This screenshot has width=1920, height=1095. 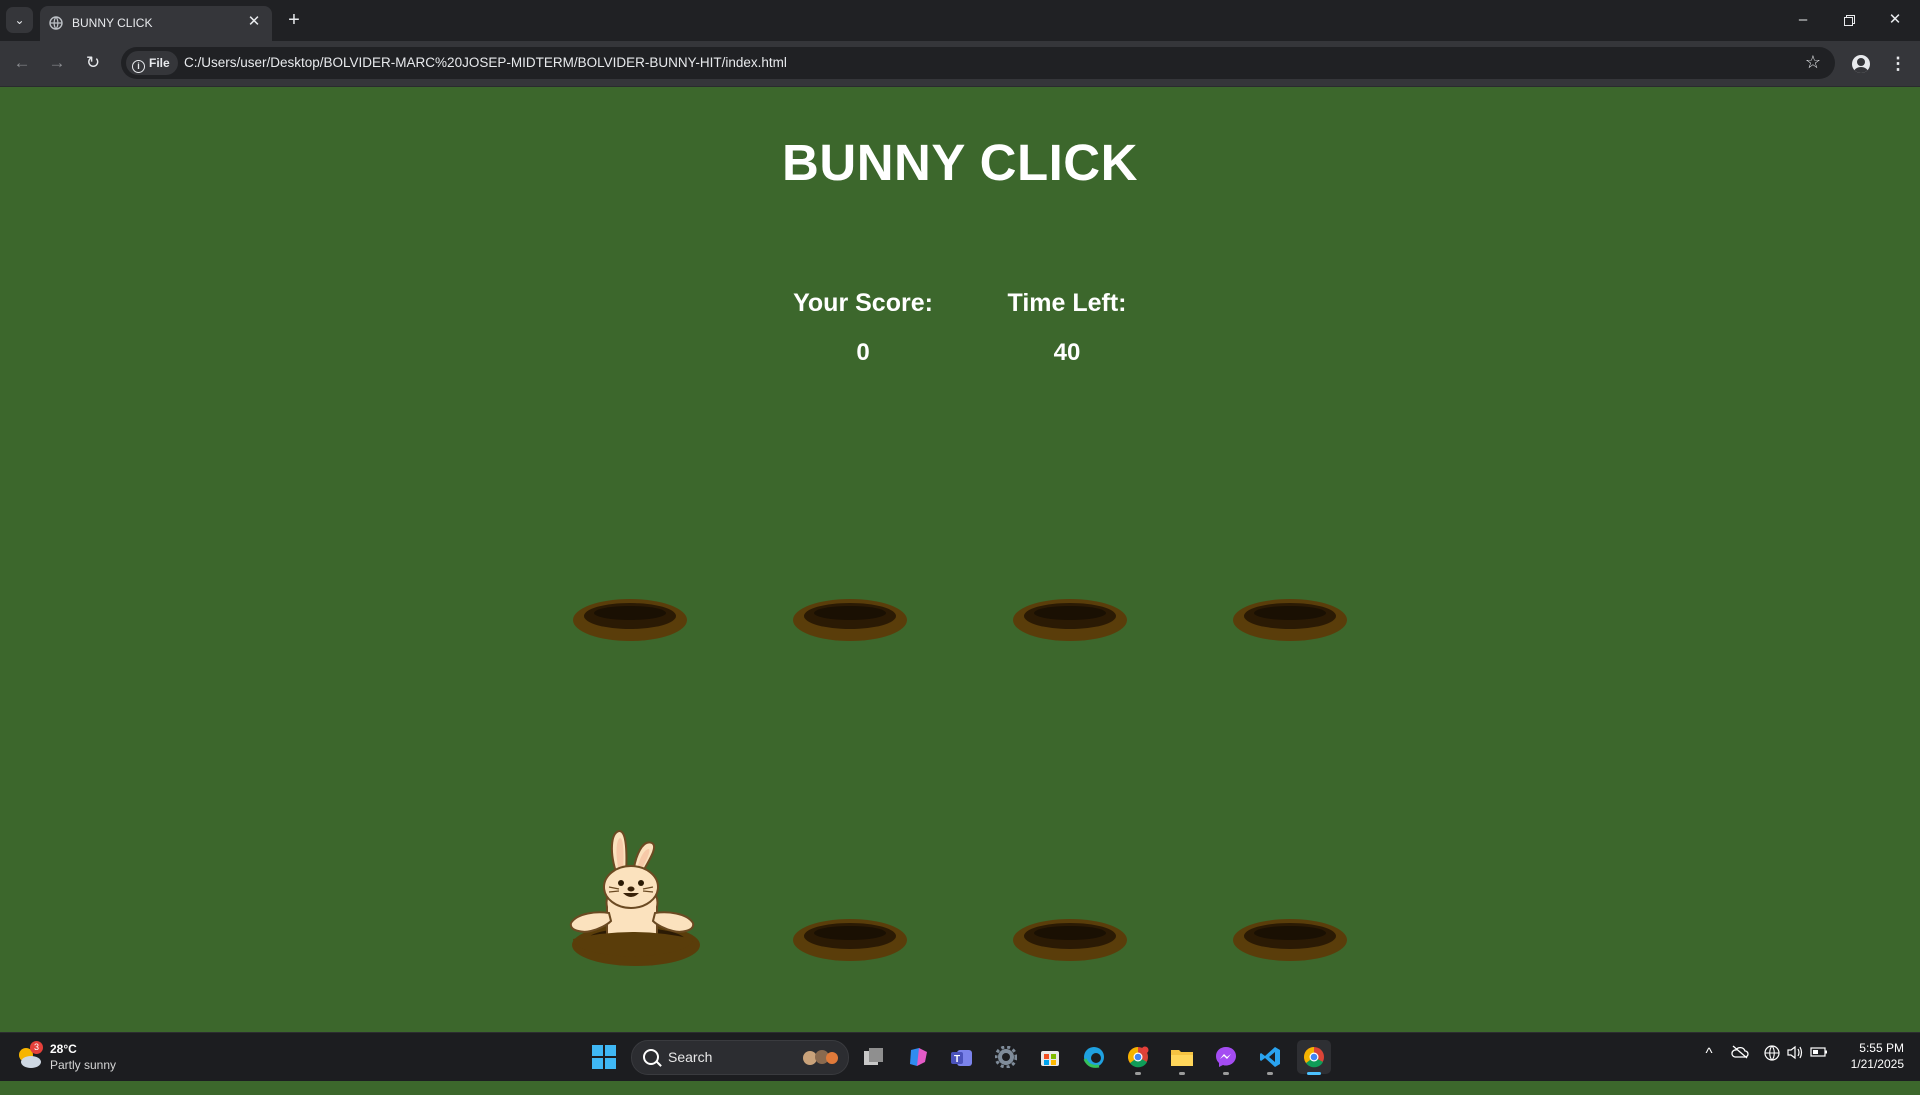 I want to click on system-clock: 5:55 PM 1/21/2025, so click(x=1877, y=1056).